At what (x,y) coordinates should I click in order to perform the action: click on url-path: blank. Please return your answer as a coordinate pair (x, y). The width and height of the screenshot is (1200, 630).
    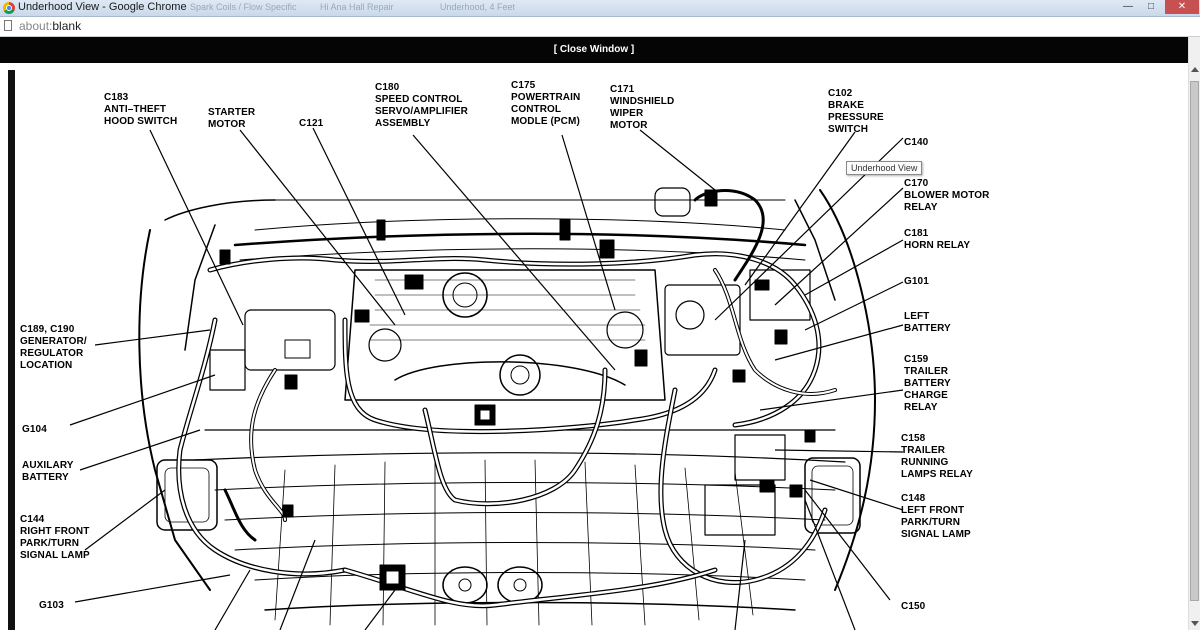
    Looking at the image, I should click on (67, 26).